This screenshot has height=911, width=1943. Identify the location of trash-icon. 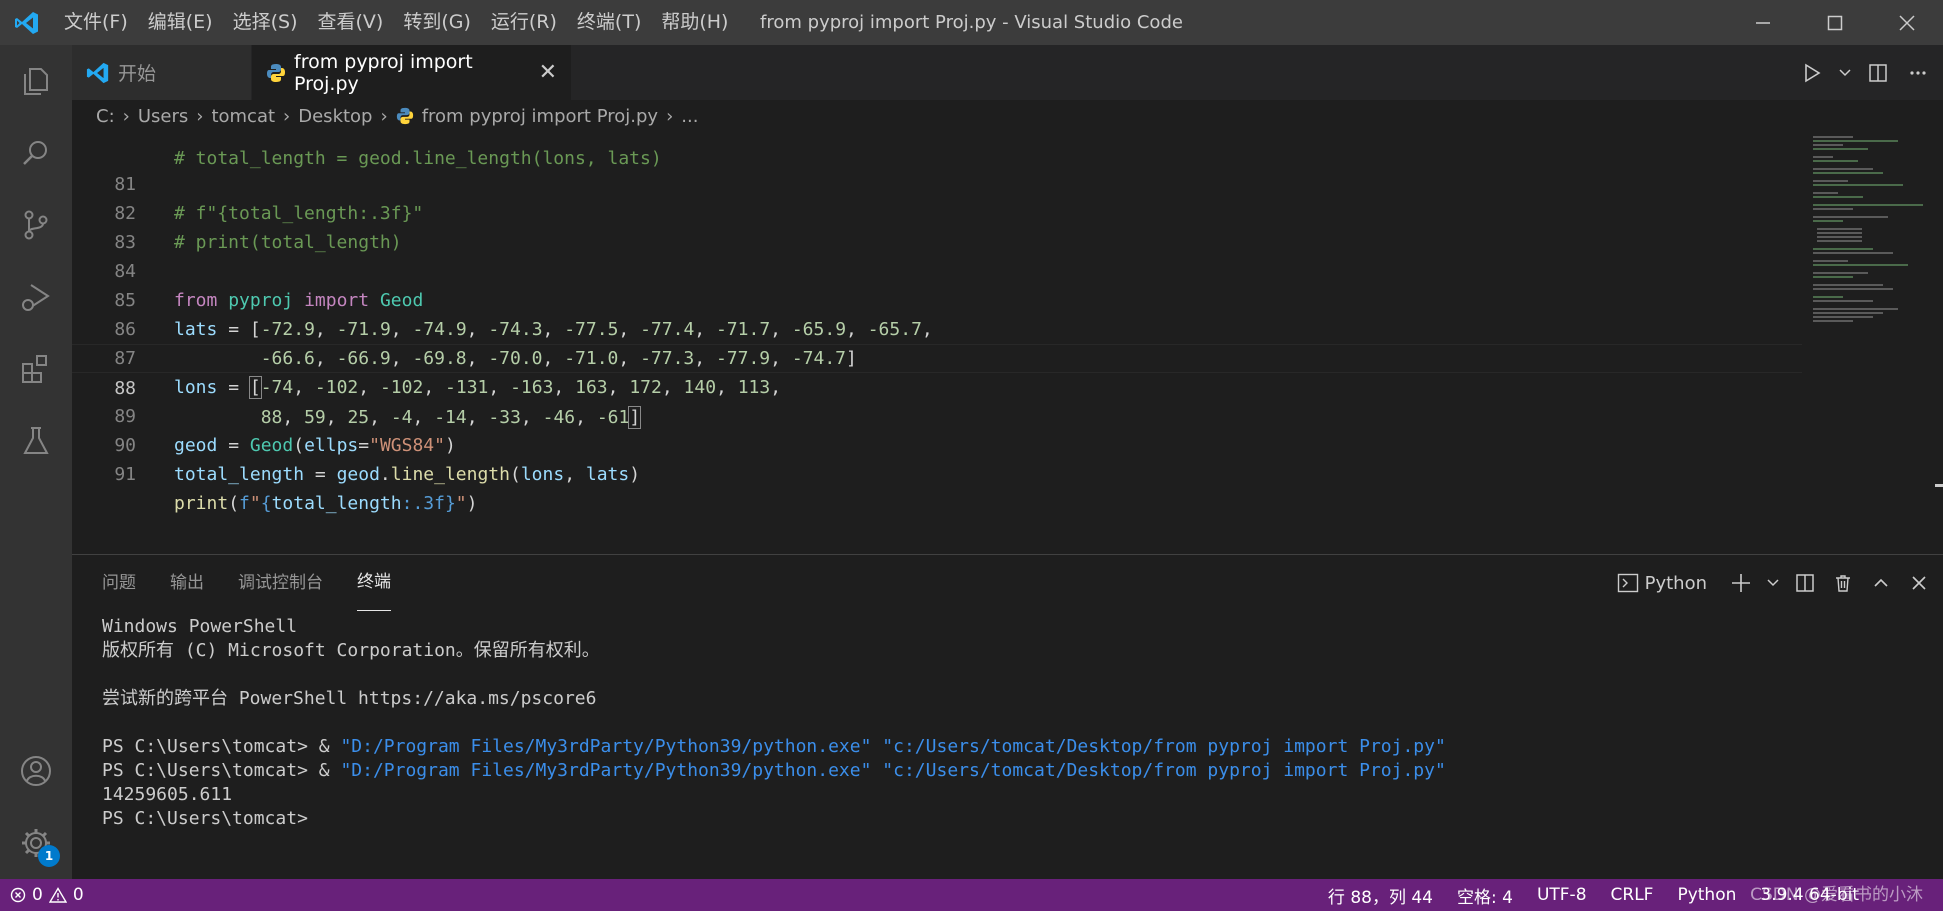
(1843, 583).